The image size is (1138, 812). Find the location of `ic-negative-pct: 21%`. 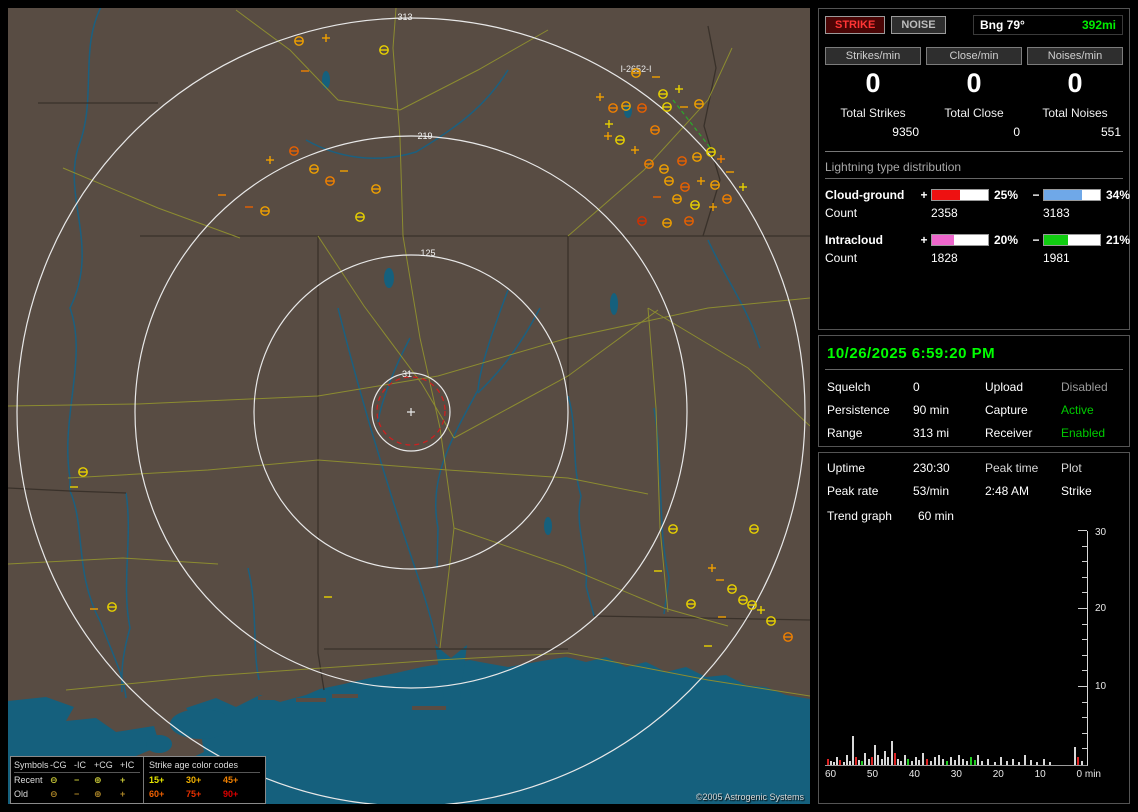

ic-negative-pct: 21% is located at coordinates (1118, 240).